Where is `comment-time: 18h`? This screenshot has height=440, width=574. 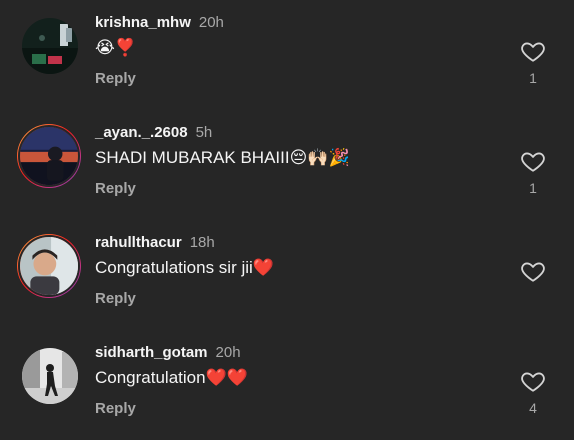
comment-time: 18h is located at coordinates (202, 242).